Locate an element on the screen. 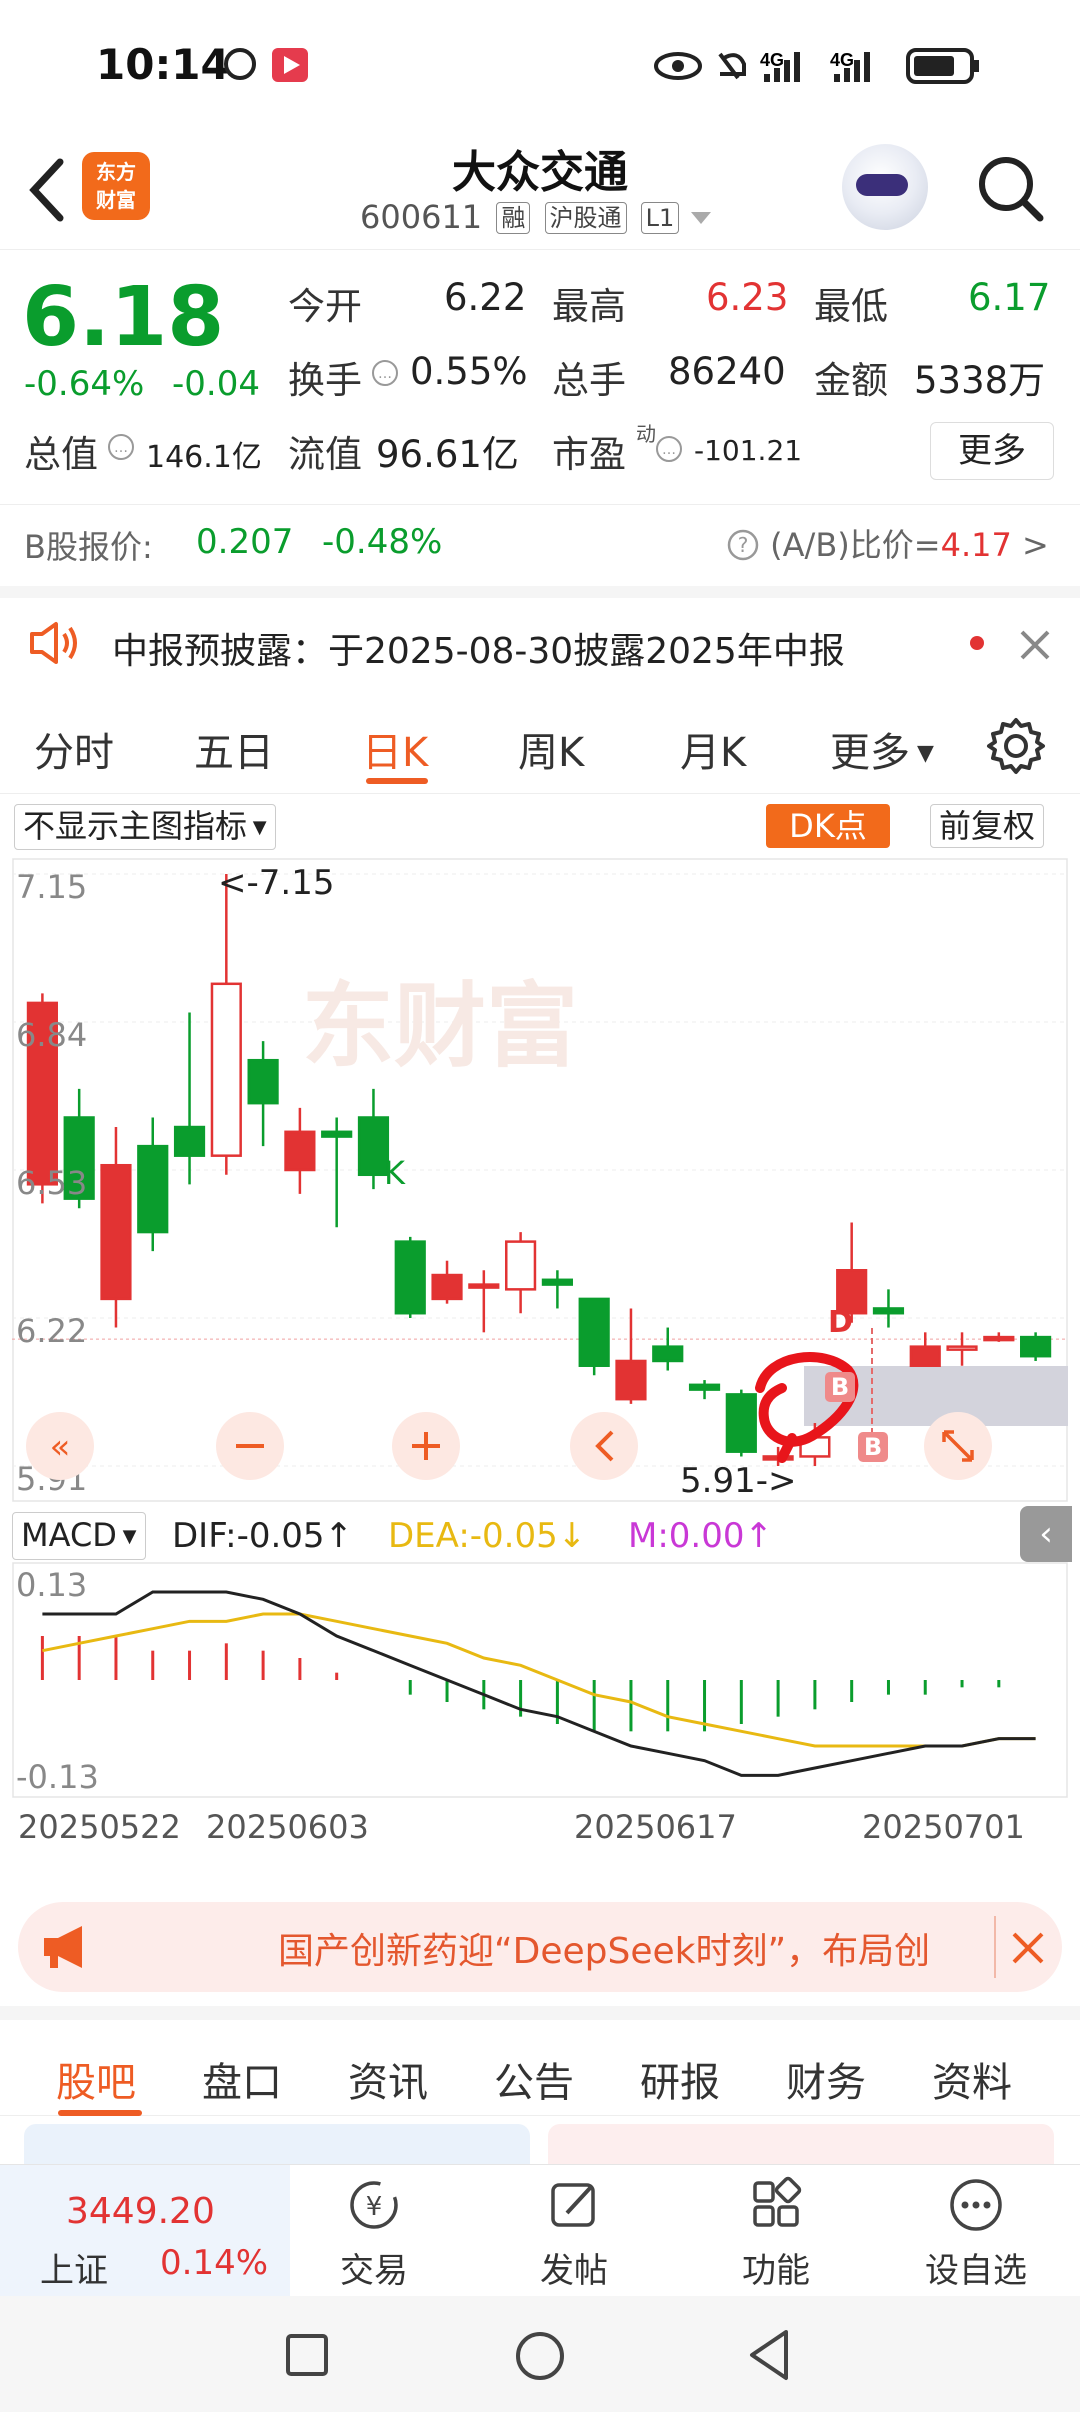 The width and height of the screenshot is (1080, 2412). tab-announcements: 公告 is located at coordinates (534, 2079).